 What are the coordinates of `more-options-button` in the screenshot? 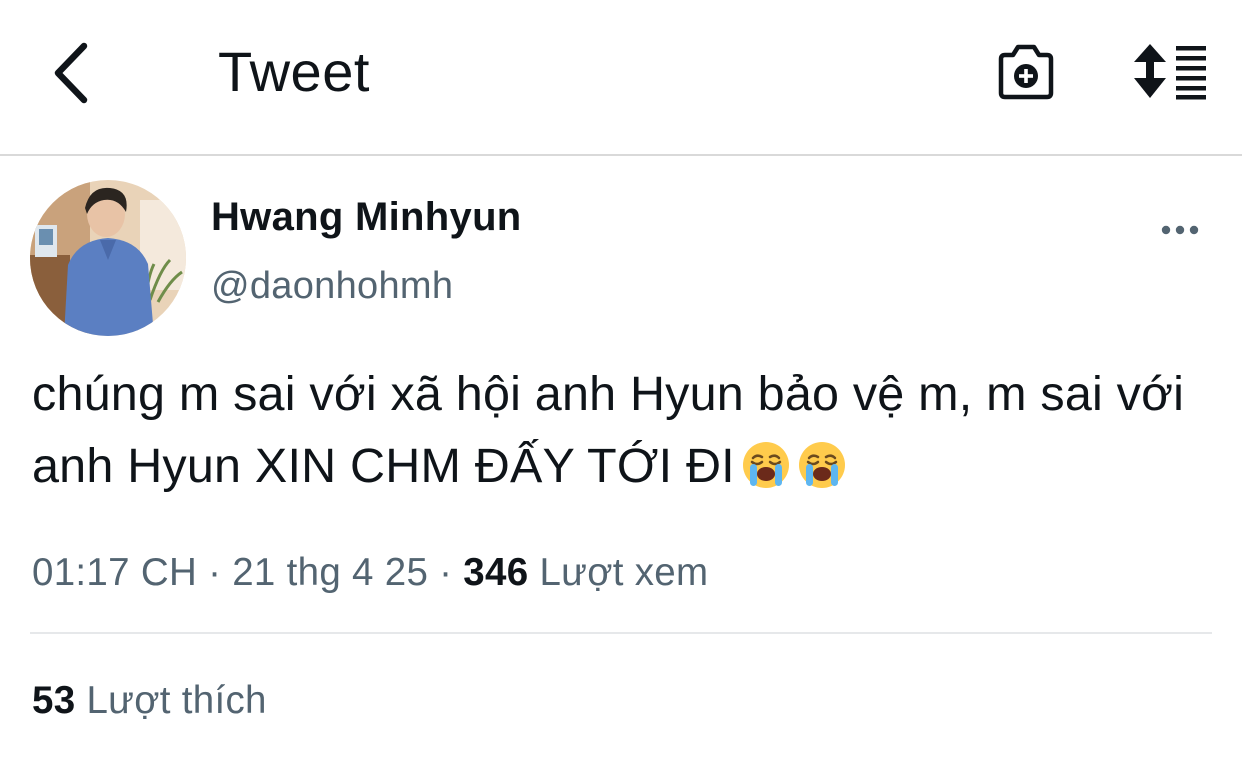 It's located at (1180, 230).